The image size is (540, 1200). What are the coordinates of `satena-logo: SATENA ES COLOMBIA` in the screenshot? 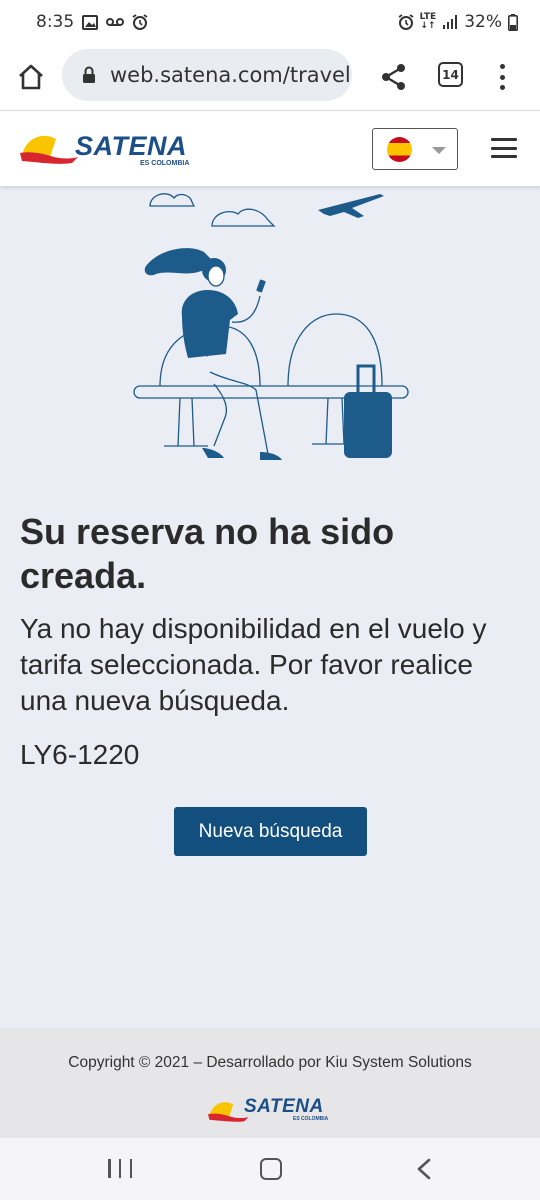 It's located at (110, 150).